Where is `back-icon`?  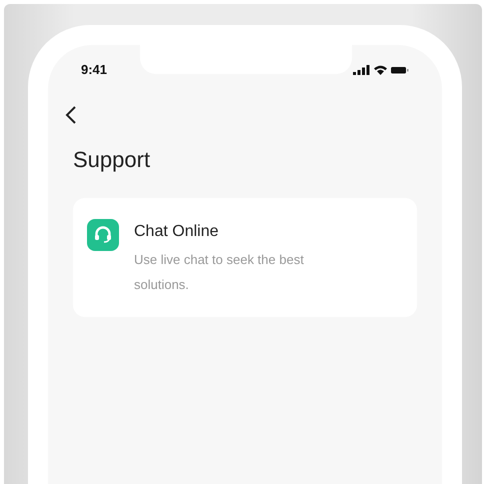 back-icon is located at coordinates (71, 115).